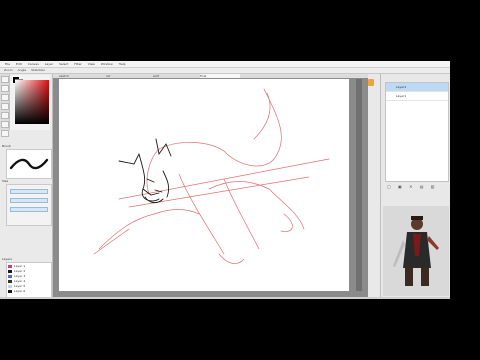  Describe the element at coordinates (173, 76) in the screenshot. I see `canvas-tab: wolf` at that location.